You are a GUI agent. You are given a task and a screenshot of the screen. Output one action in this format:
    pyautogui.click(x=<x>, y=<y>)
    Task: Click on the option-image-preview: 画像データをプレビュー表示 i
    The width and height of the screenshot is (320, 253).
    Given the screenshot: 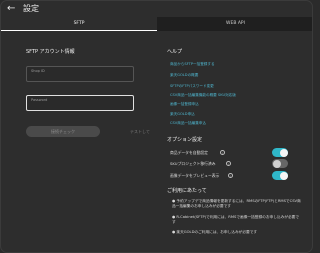 What is the action you would take?
    pyautogui.click(x=230, y=176)
    